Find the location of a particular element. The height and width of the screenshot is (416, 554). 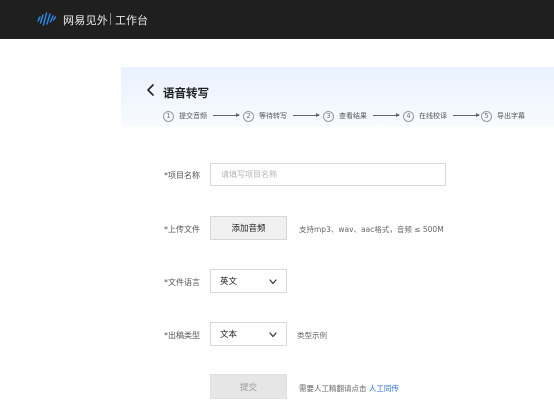

language-label: *文件语言 is located at coordinates (182, 282).